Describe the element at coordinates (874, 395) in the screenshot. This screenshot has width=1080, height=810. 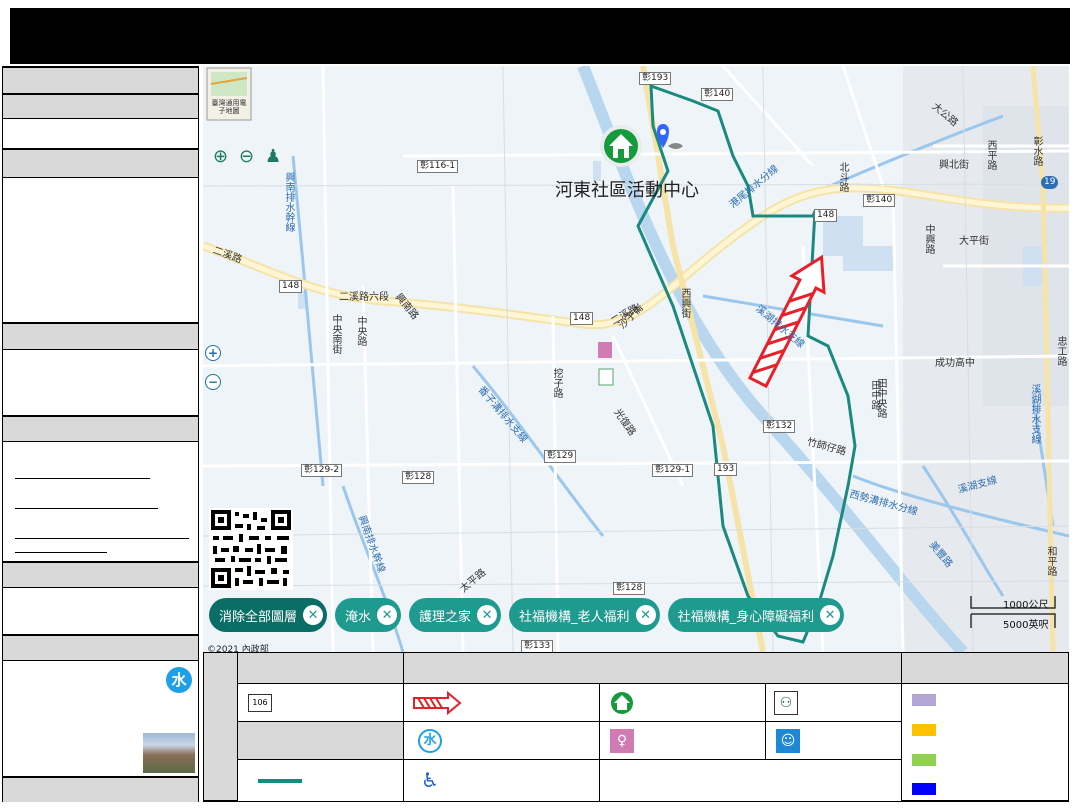
I see `road-label: 田中路` at that location.